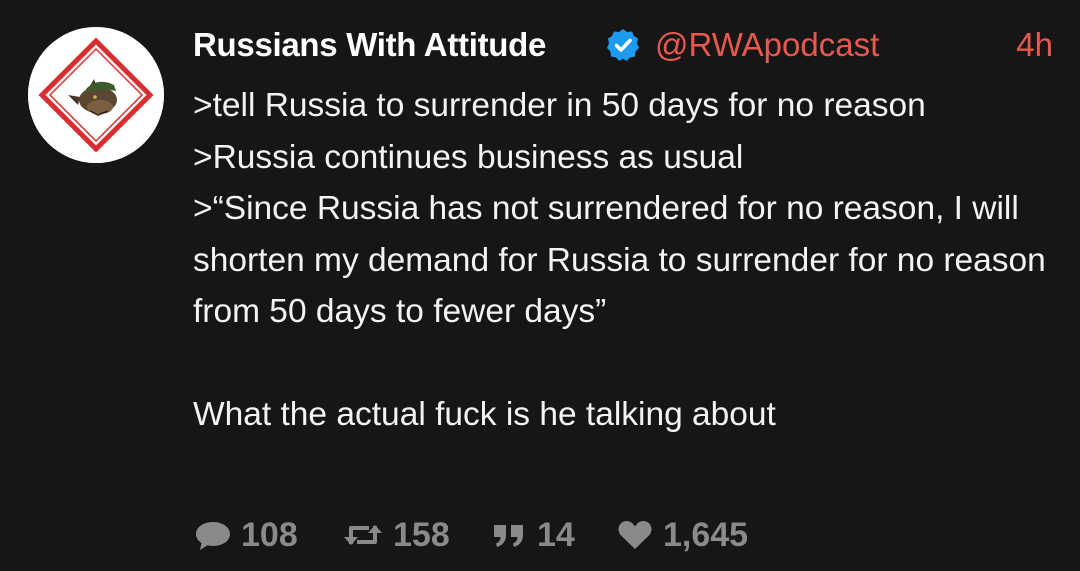 This screenshot has width=1080, height=571. I want to click on speech-bubble-icon, so click(213, 536).